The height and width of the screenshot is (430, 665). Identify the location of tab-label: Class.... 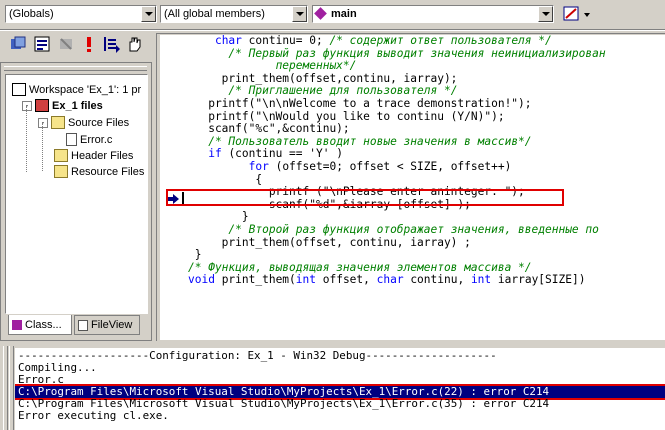
(43, 324).